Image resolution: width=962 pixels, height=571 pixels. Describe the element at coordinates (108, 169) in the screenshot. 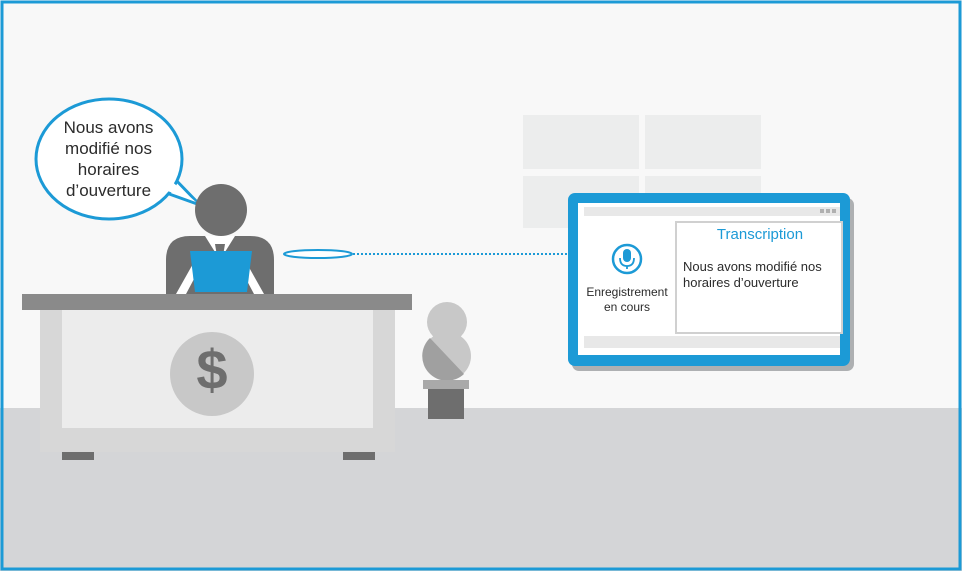

I see `speech-line-3: horaires` at that location.